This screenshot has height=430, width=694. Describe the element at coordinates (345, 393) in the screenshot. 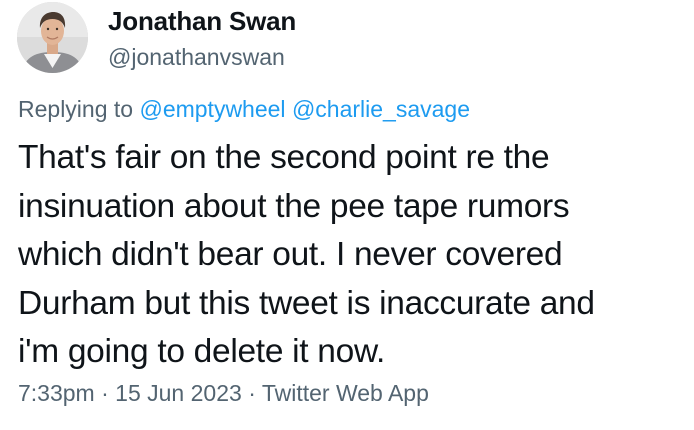

I see `tweet-source: Twitter Web App` at that location.